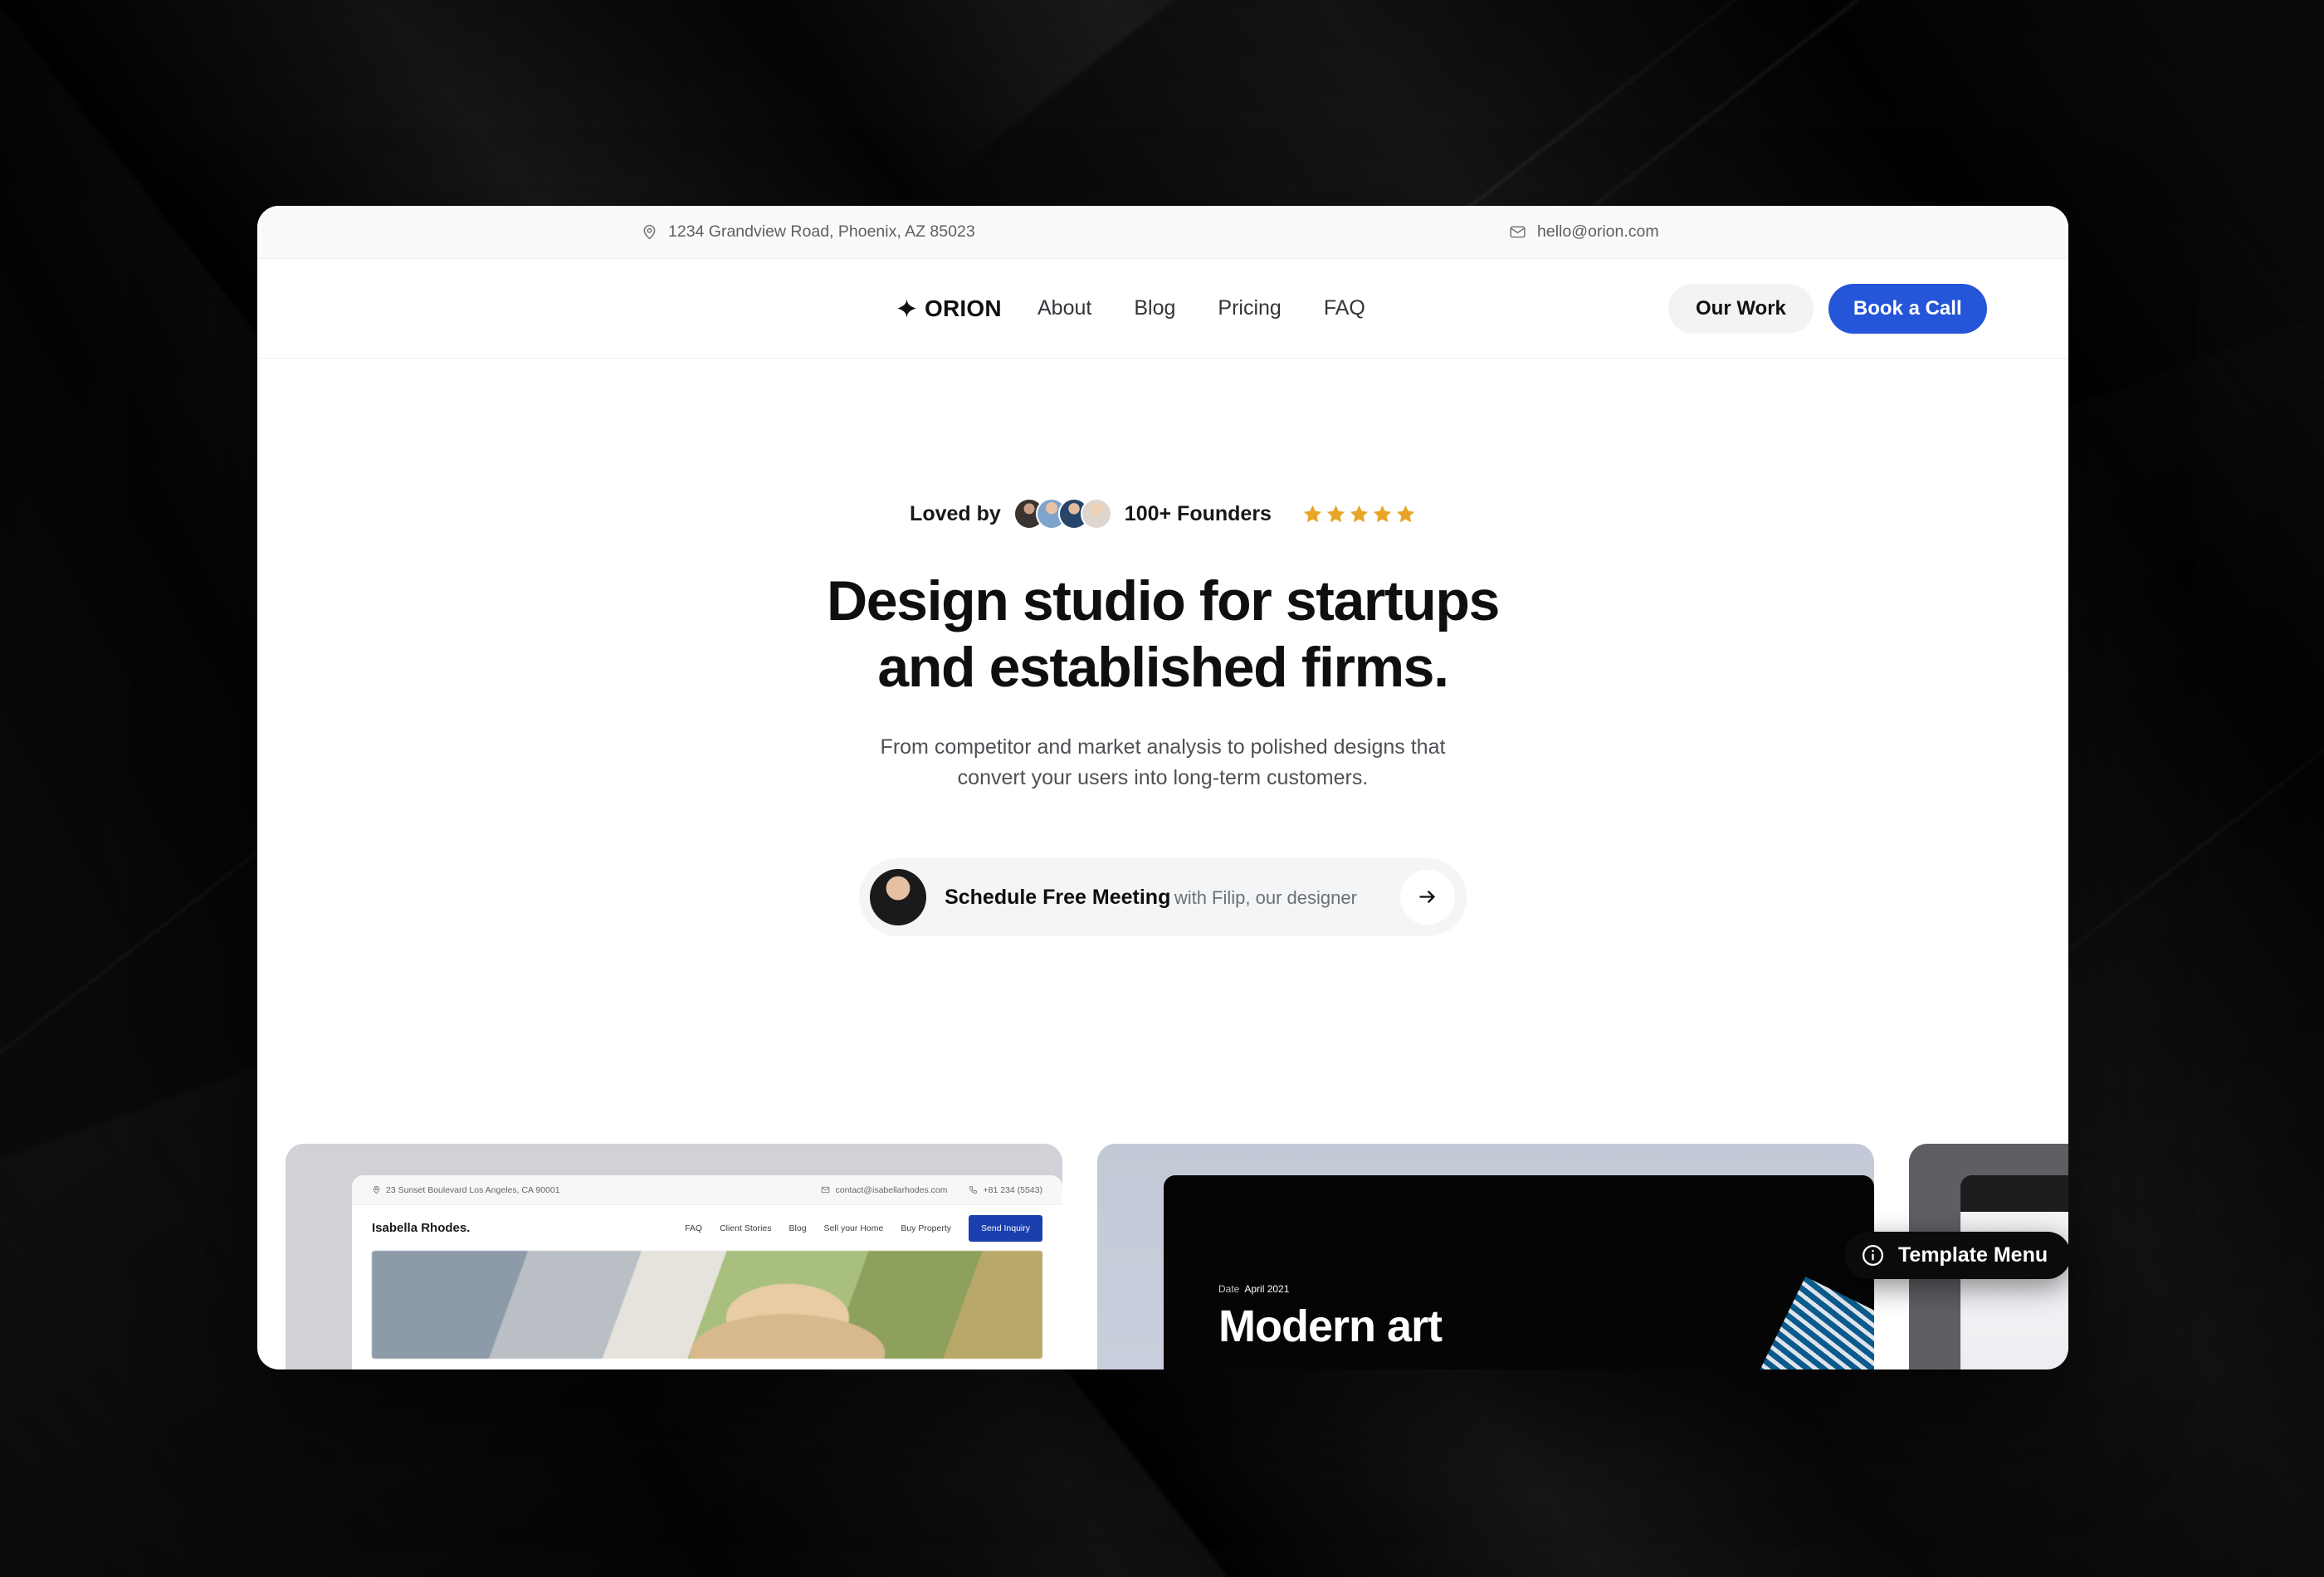 This screenshot has height=1577, width=2324. What do you see at coordinates (1249, 308) in the screenshot?
I see `nav-link-pricing: Pricing` at bounding box center [1249, 308].